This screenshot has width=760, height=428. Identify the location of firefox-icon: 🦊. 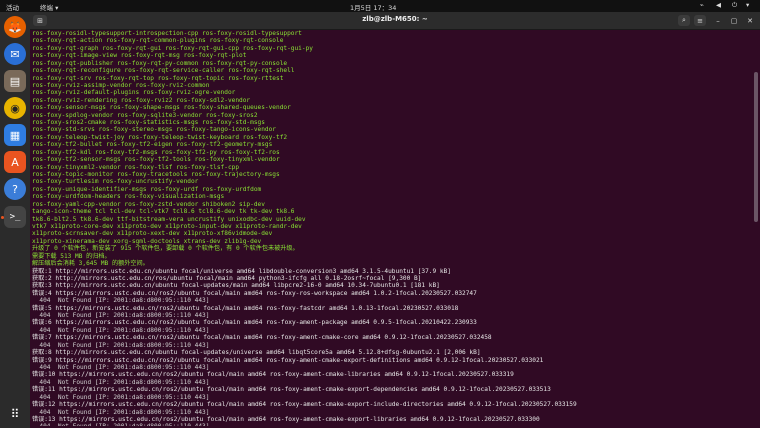
(15, 27).